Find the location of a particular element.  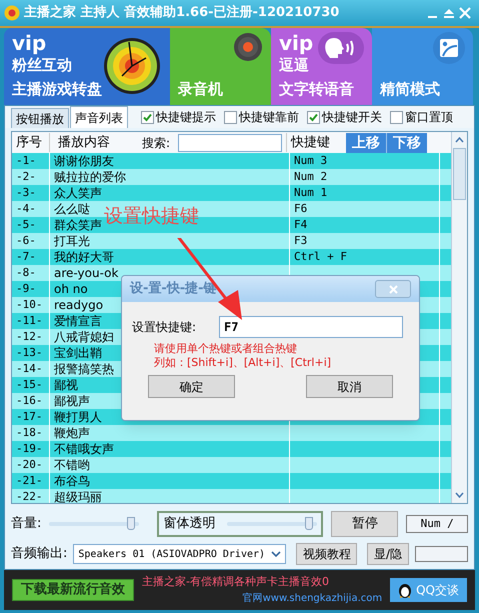

transparency-label: 窗体透明 is located at coordinates (189, 524).